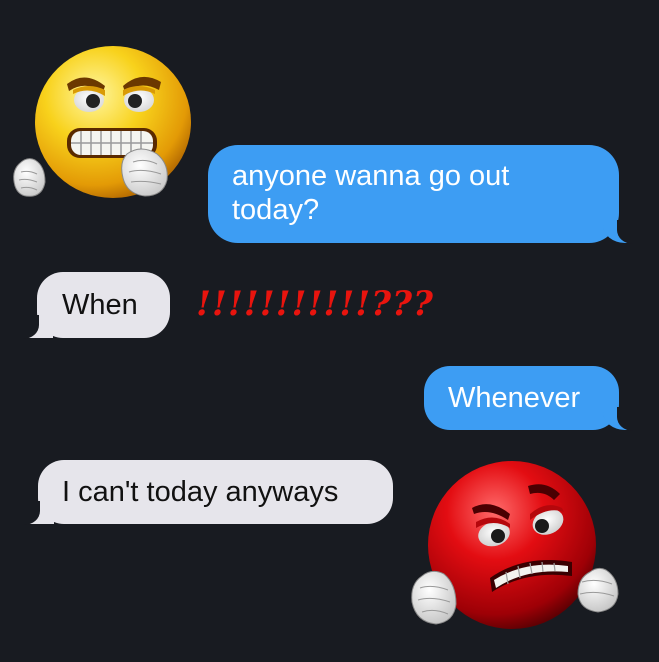  What do you see at coordinates (514, 398) in the screenshot?
I see `message-text: Whenever` at bounding box center [514, 398].